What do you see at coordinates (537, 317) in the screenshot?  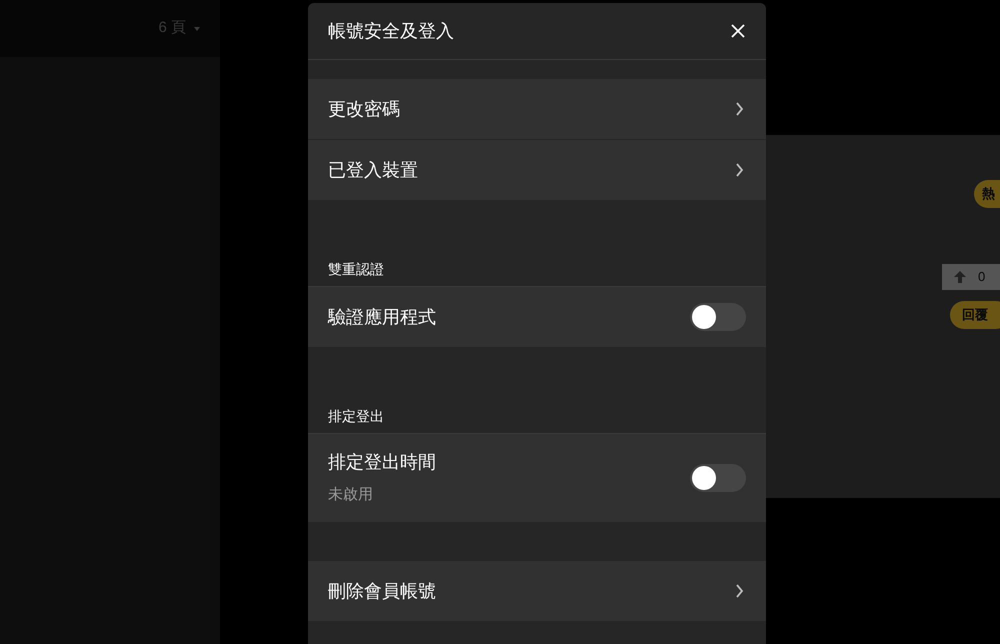 I see `settings-row: 驗證應用程式` at bounding box center [537, 317].